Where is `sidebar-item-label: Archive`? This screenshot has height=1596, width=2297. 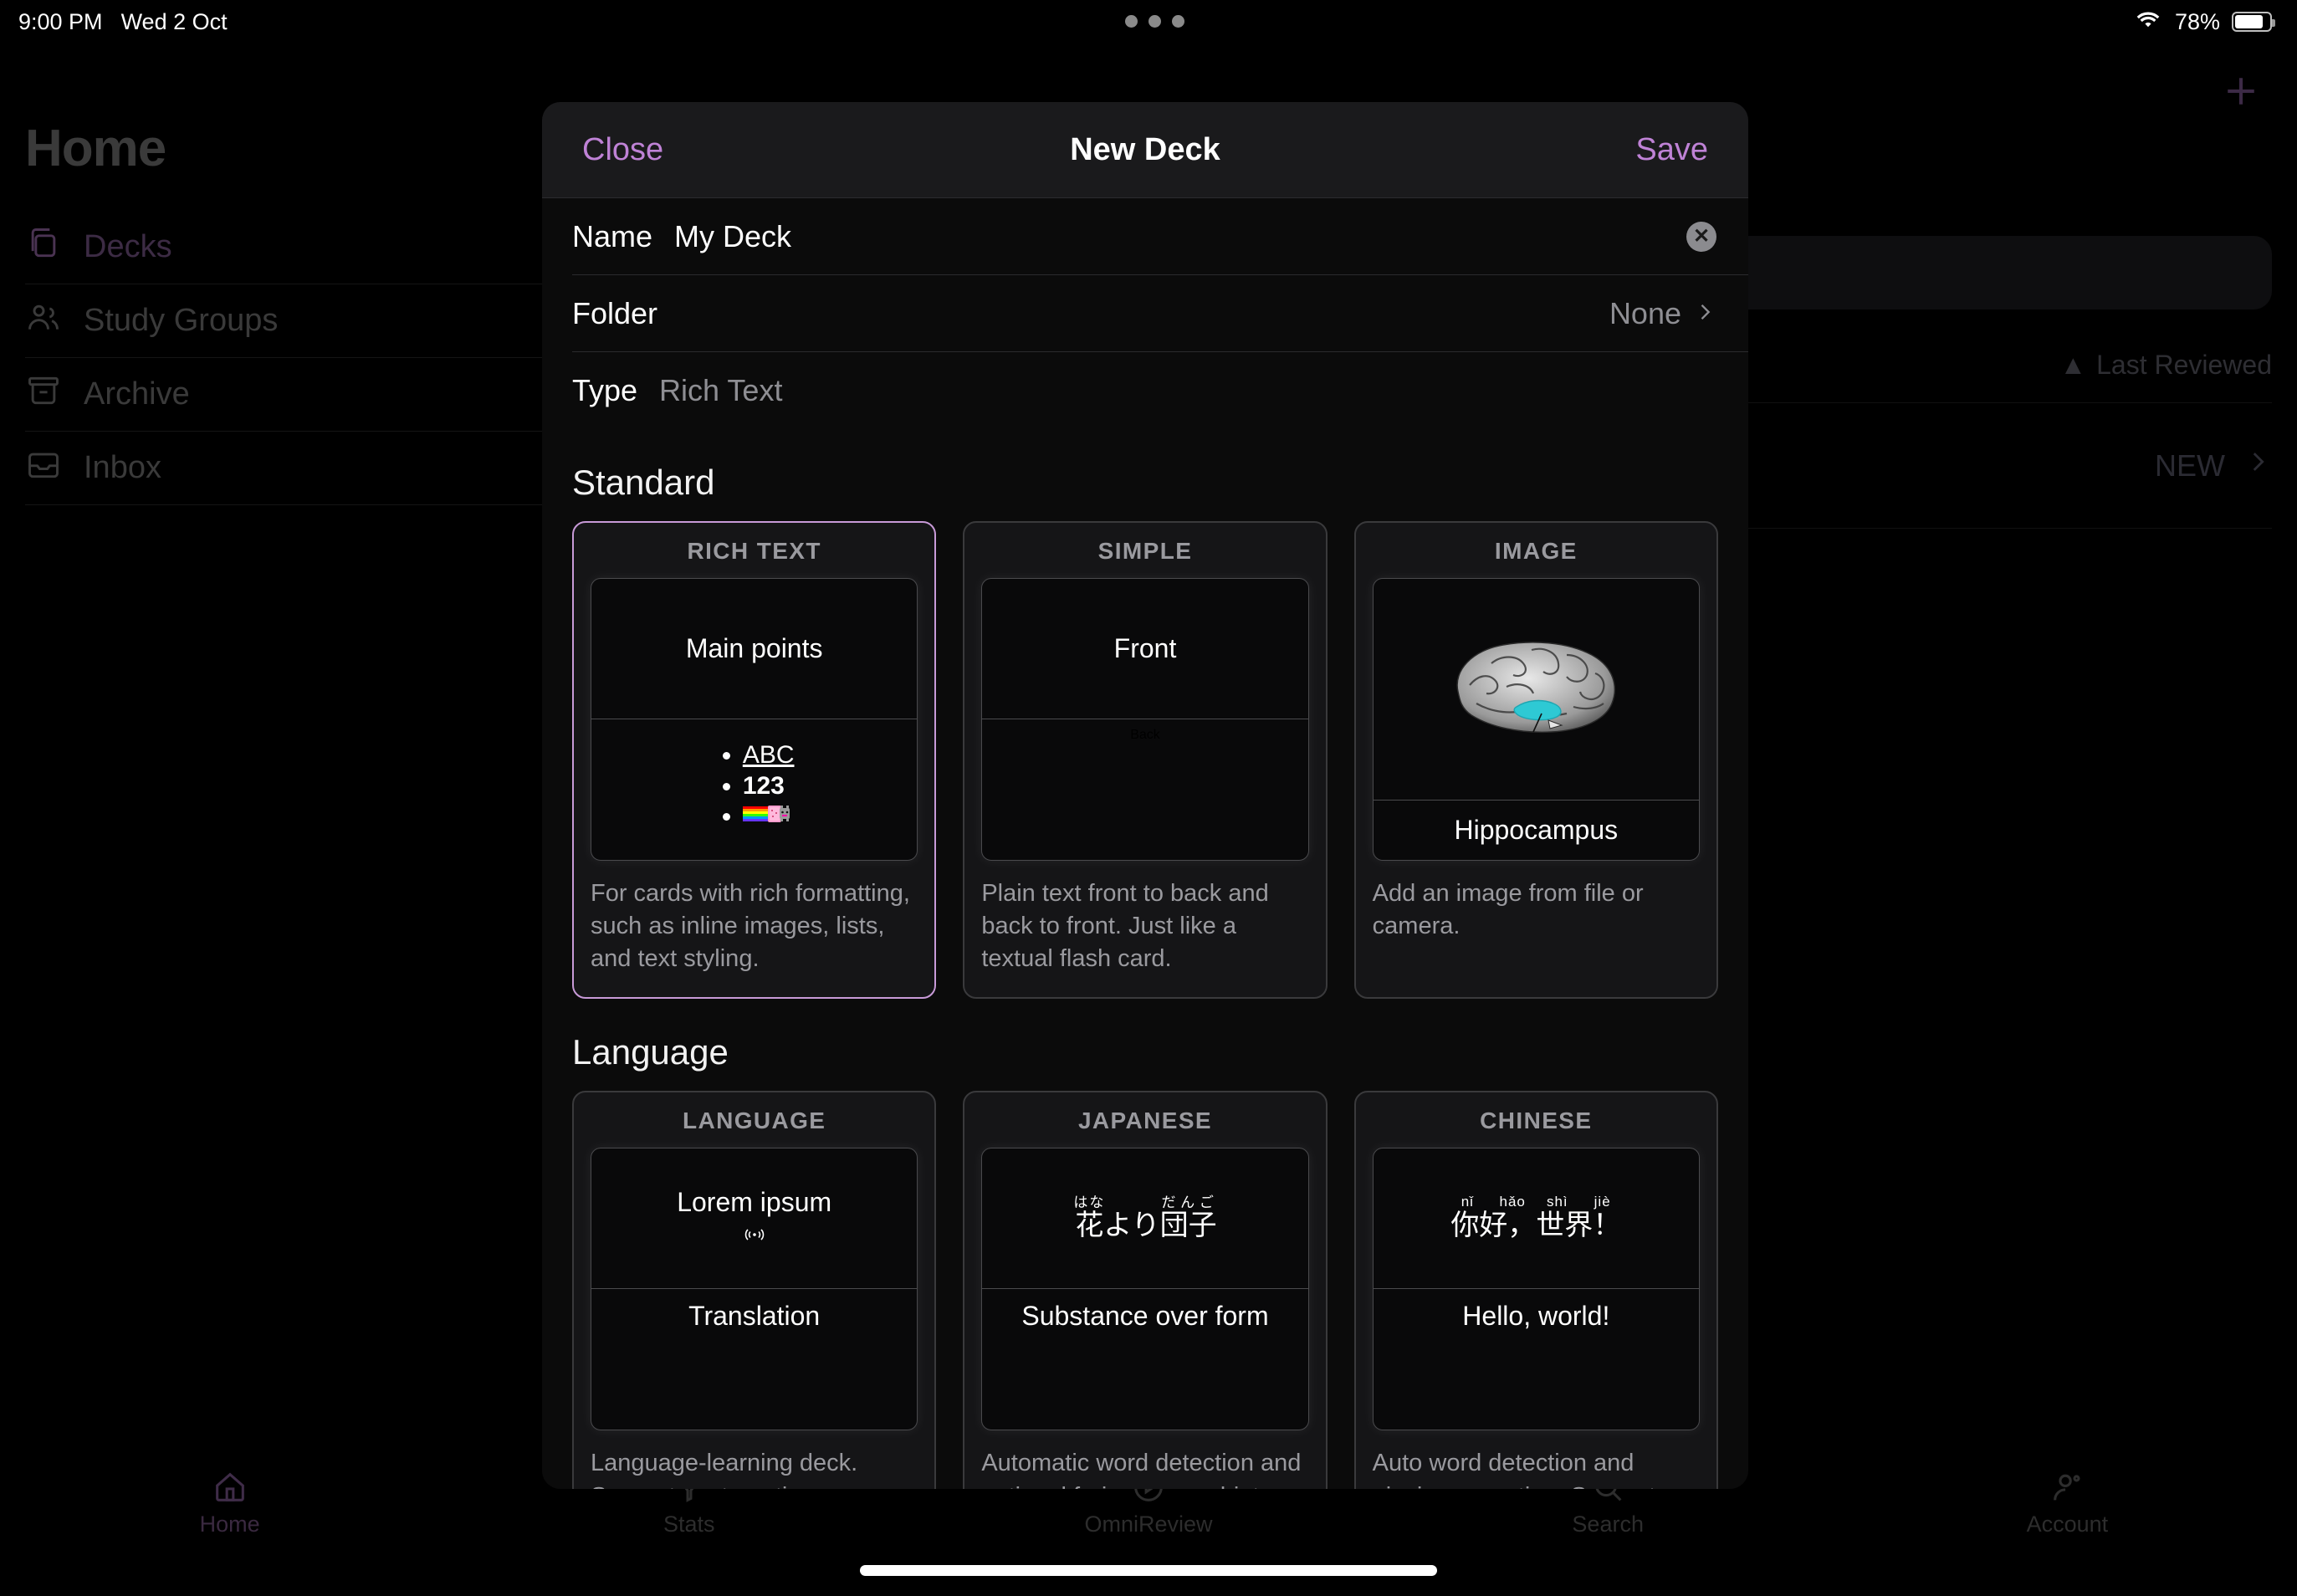 sidebar-item-label: Archive is located at coordinates (137, 394).